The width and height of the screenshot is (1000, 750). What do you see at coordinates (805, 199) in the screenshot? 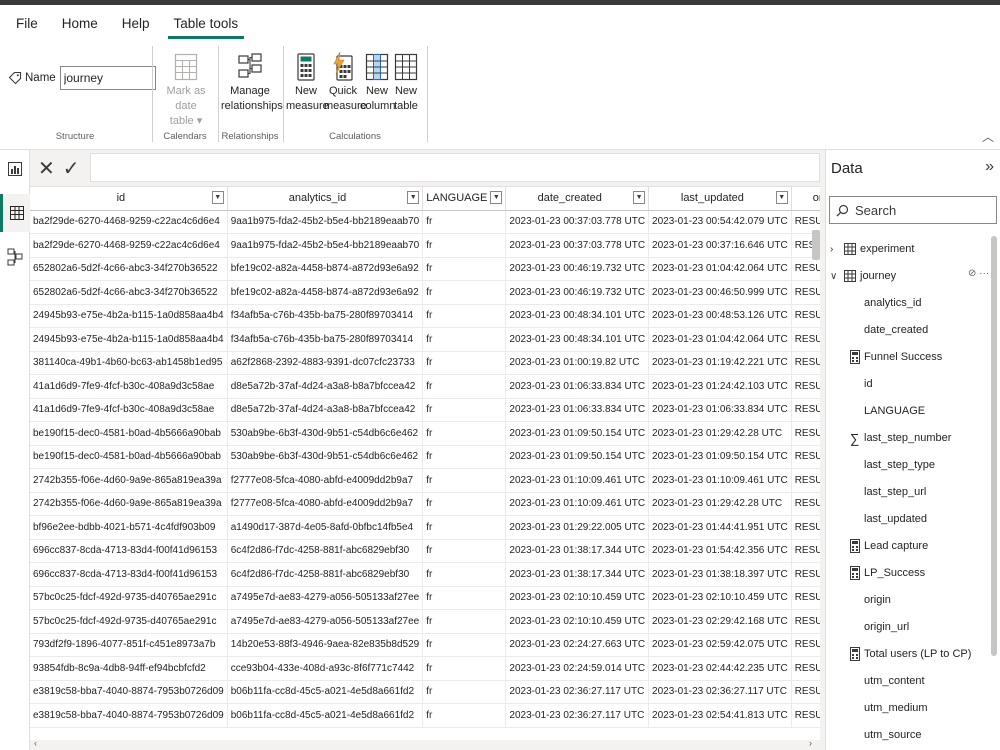
I see `column-header-5: origin▼` at bounding box center [805, 199].